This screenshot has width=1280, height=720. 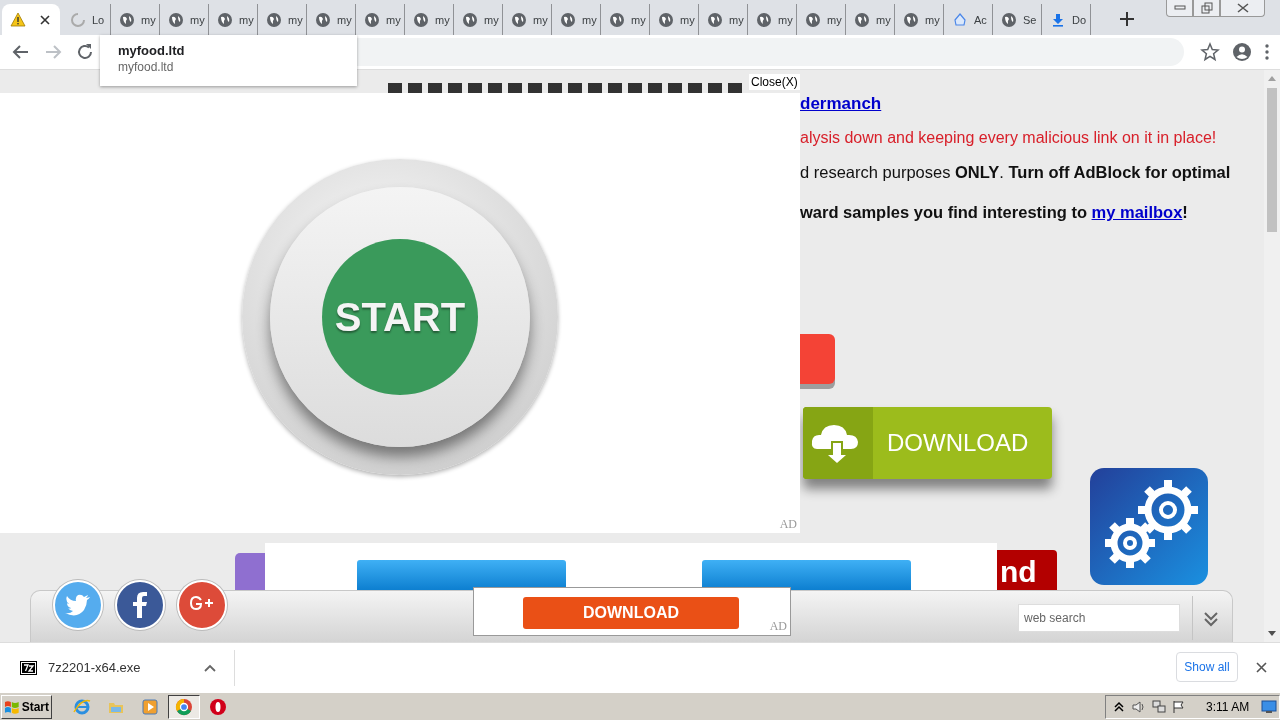 What do you see at coordinates (140, 605) in the screenshot?
I see `facebook-icon` at bounding box center [140, 605].